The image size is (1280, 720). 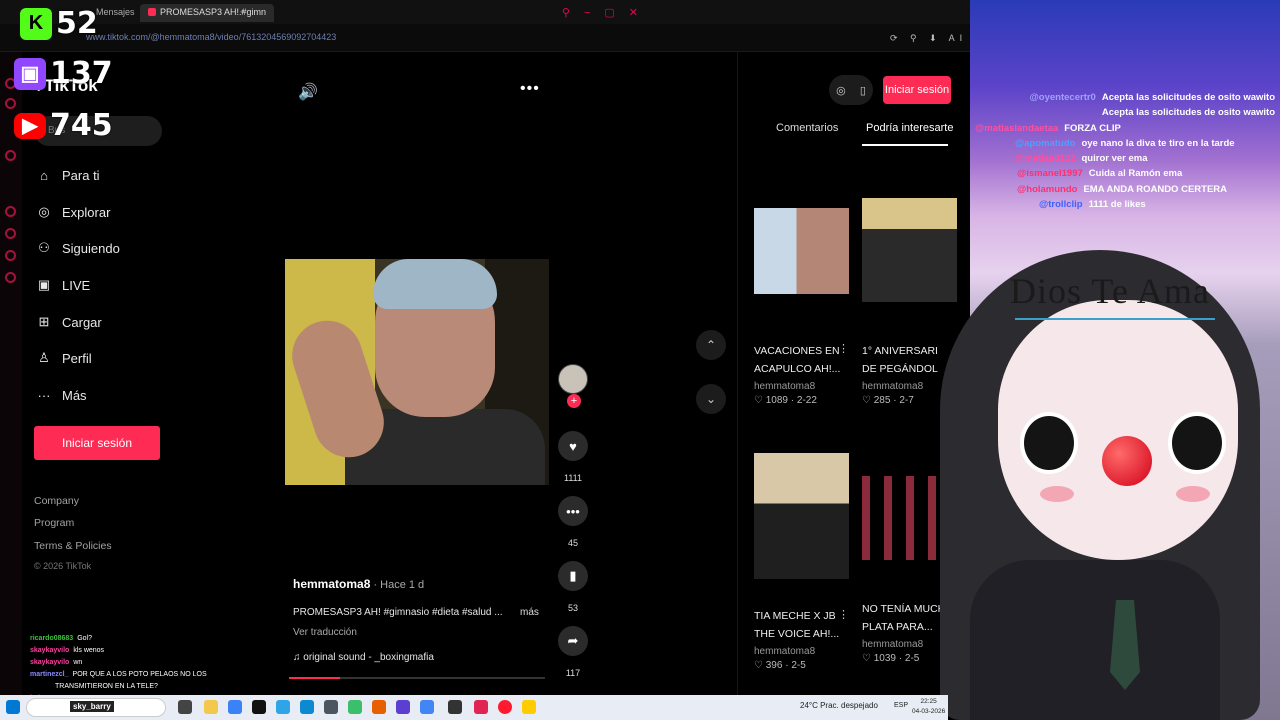 What do you see at coordinates (1188, 97) in the screenshot?
I see `chat-text: Acepta las solicitudes de osito wawito` at bounding box center [1188, 97].